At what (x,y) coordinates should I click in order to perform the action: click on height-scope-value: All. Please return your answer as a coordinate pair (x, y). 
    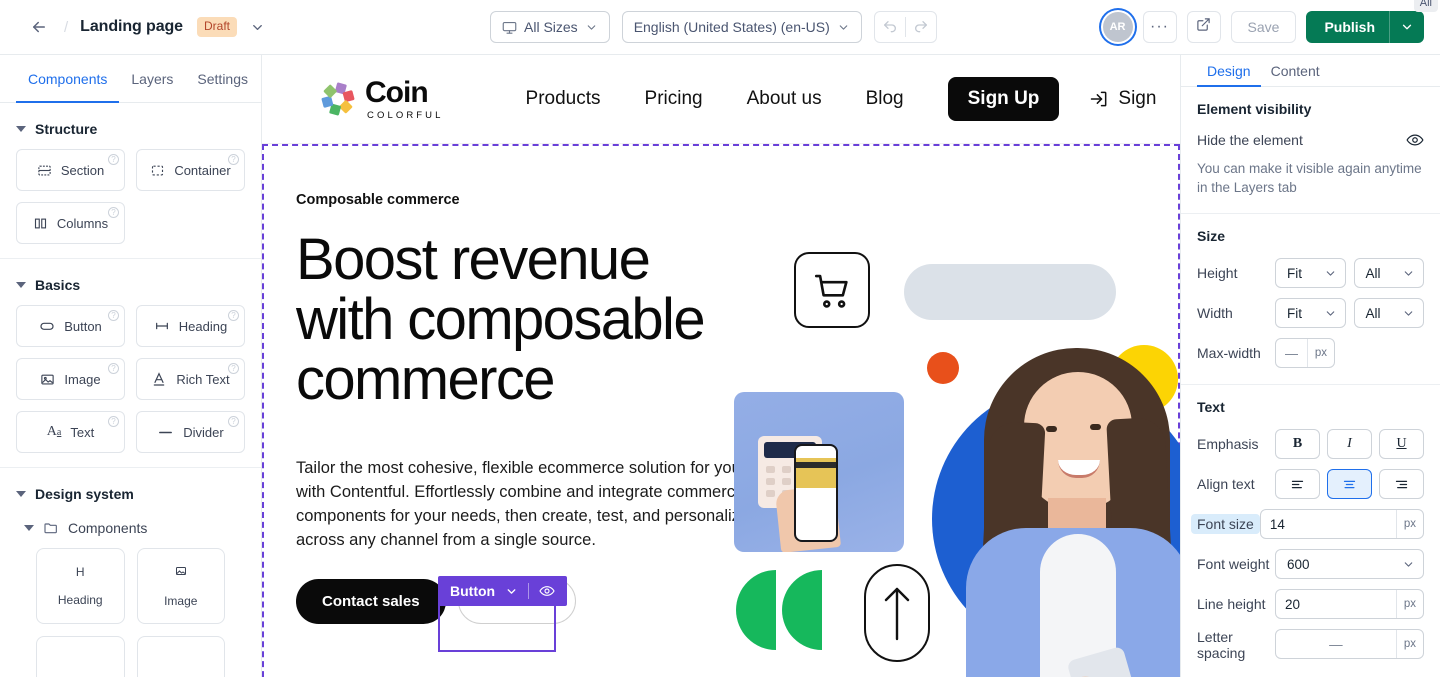
    Looking at the image, I should click on (1373, 273).